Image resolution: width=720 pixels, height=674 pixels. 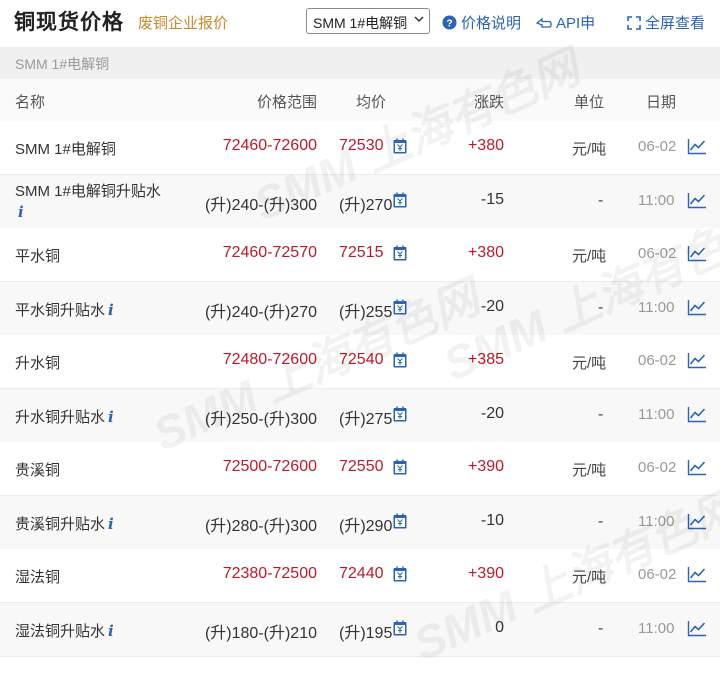 I want to click on col-unit: 单位, so click(x=589, y=102).